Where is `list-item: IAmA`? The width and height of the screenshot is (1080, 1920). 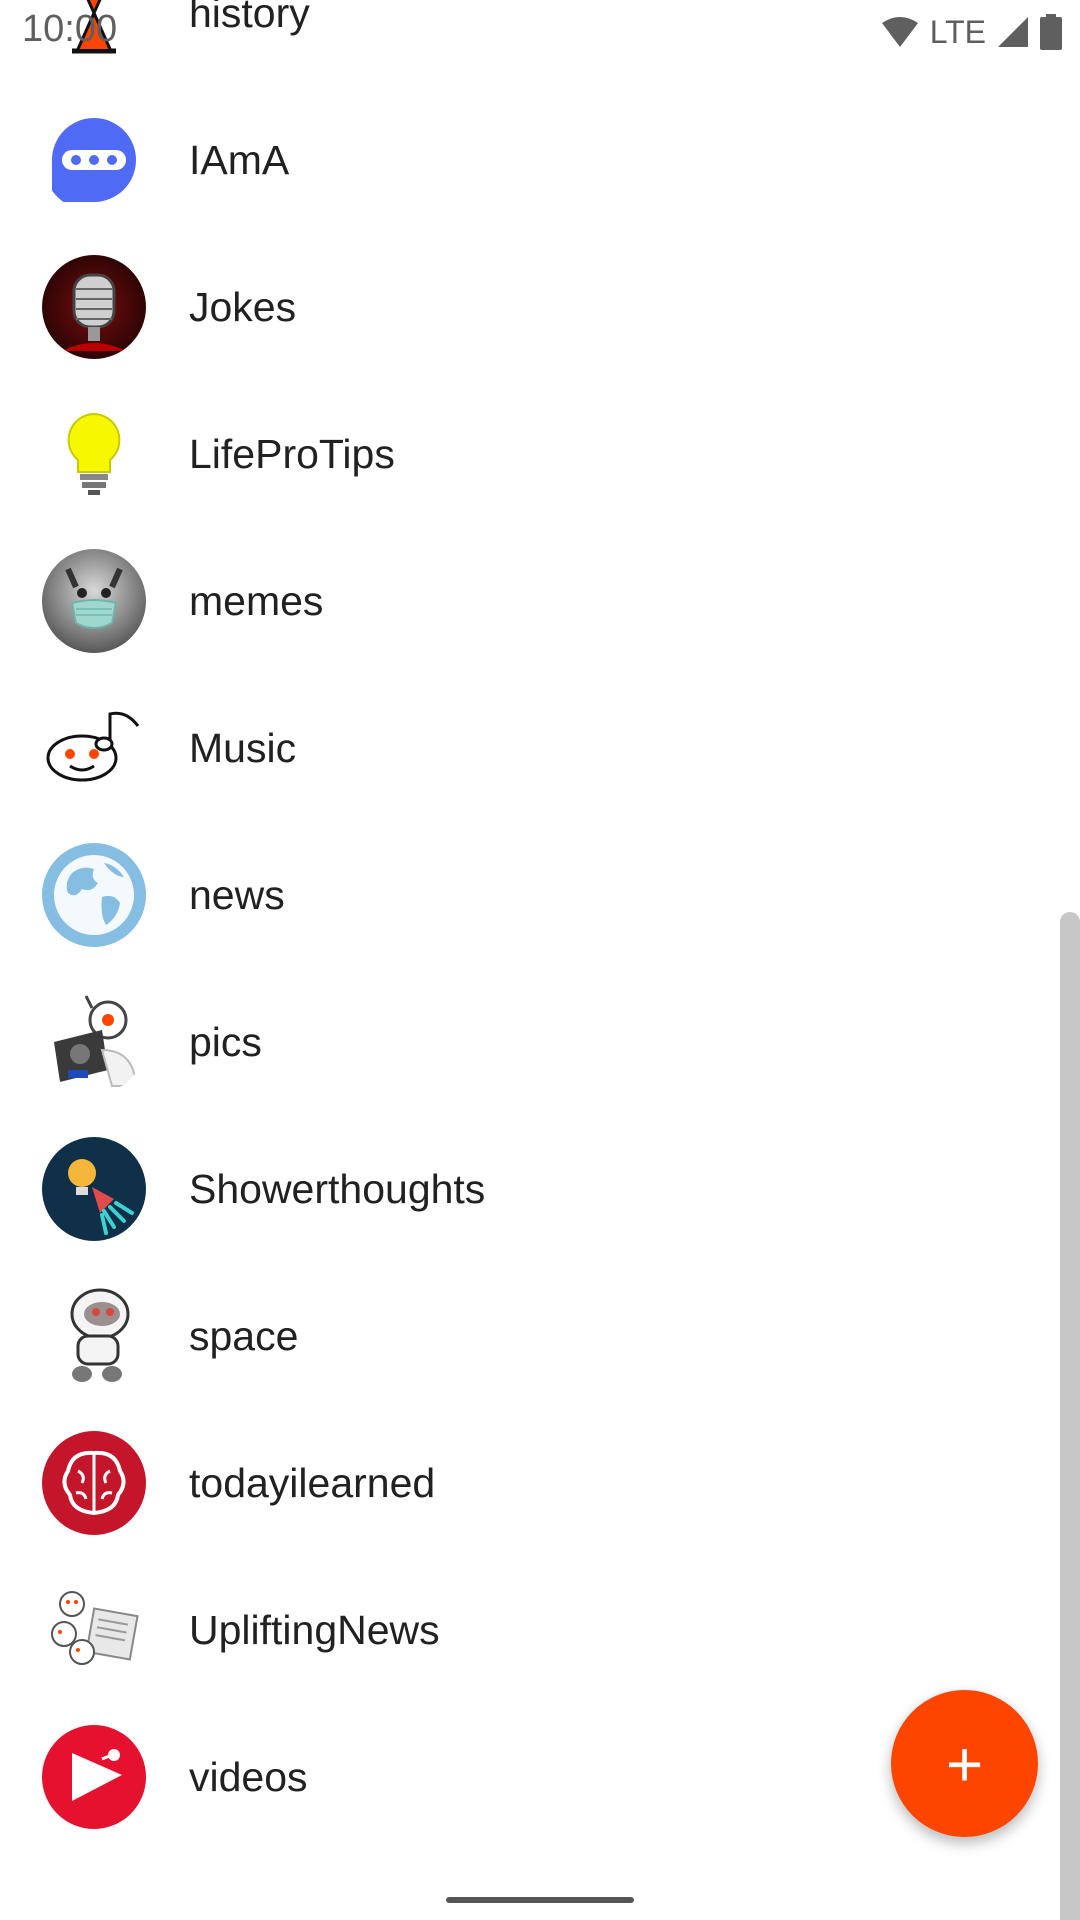
list-item: IAmA is located at coordinates (530, 160).